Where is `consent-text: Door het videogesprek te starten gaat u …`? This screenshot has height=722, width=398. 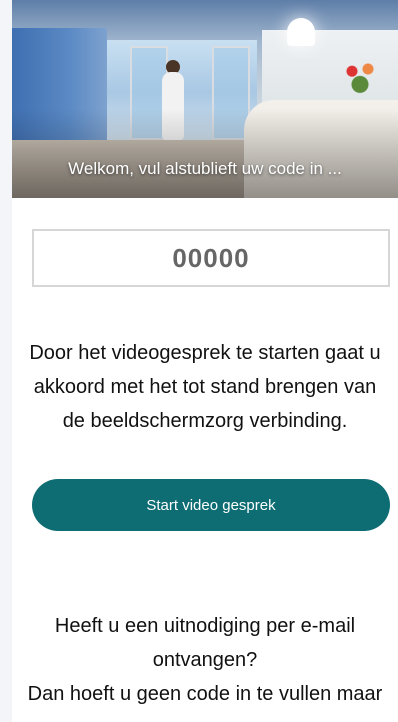
consent-text: Door het videogesprek te starten gaat u … is located at coordinates (205, 387).